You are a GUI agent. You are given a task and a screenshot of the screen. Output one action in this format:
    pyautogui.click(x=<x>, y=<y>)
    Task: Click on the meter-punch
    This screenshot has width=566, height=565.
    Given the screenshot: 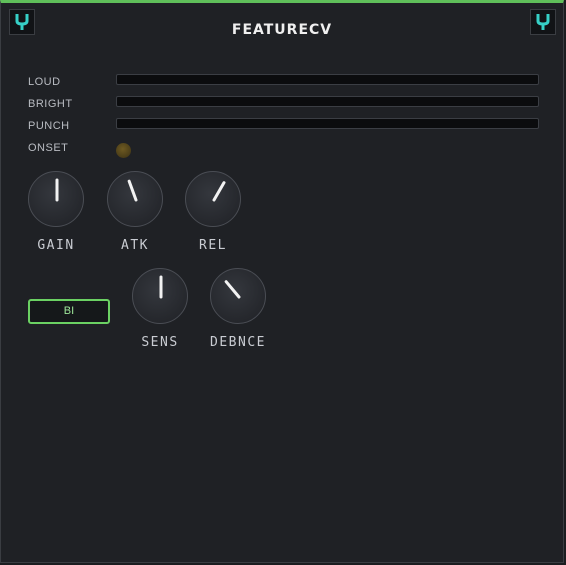 What is the action you would take?
    pyautogui.click(x=327, y=123)
    